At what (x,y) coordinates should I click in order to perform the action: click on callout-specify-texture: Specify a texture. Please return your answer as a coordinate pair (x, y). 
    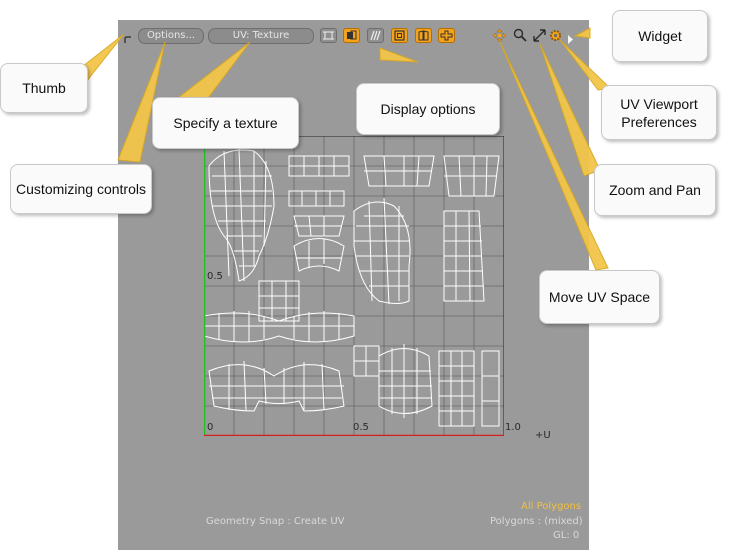
    Looking at the image, I should click on (225, 123).